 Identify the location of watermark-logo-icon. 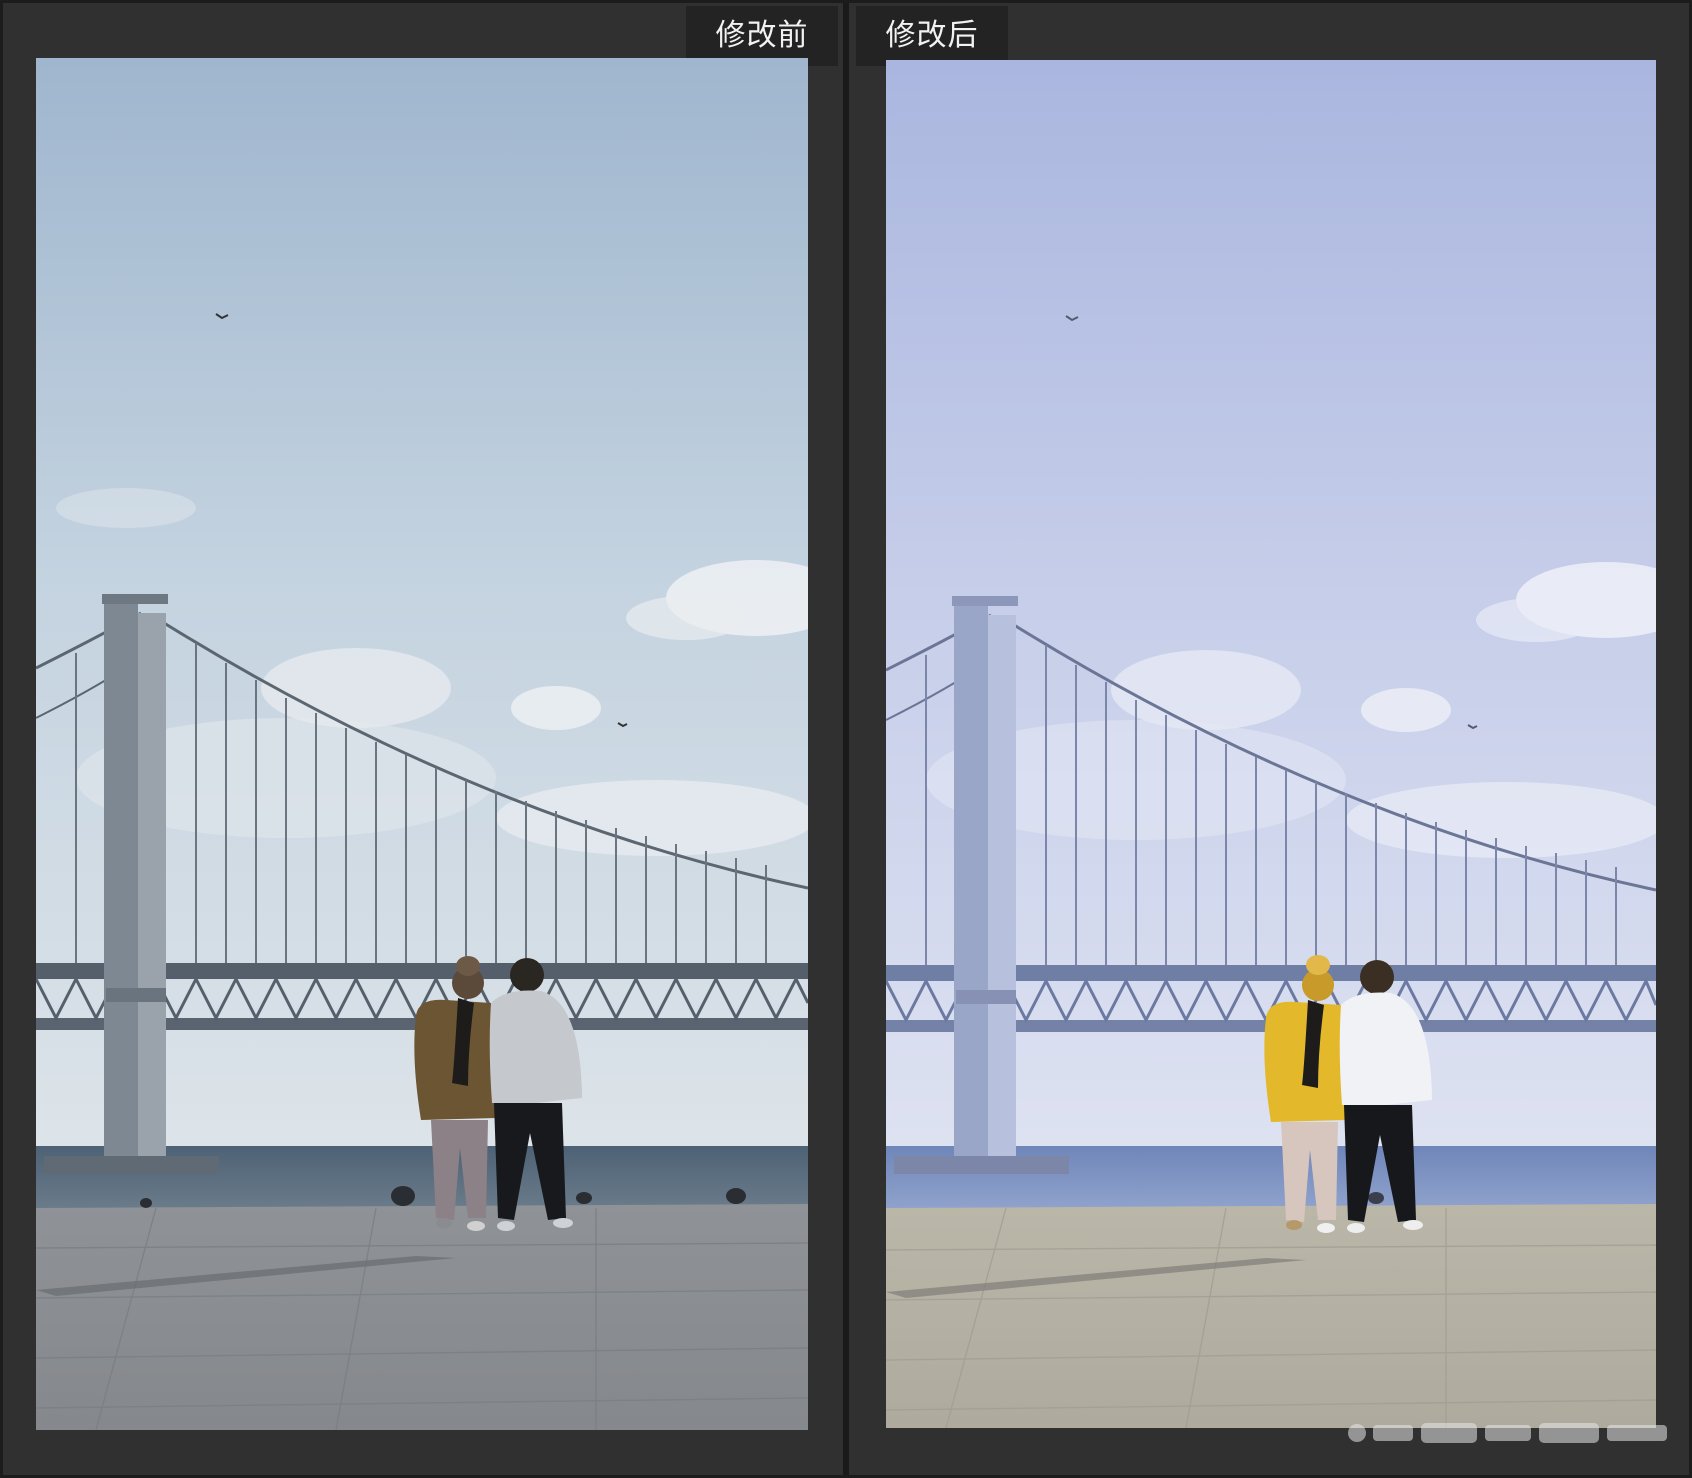
(1507, 1433).